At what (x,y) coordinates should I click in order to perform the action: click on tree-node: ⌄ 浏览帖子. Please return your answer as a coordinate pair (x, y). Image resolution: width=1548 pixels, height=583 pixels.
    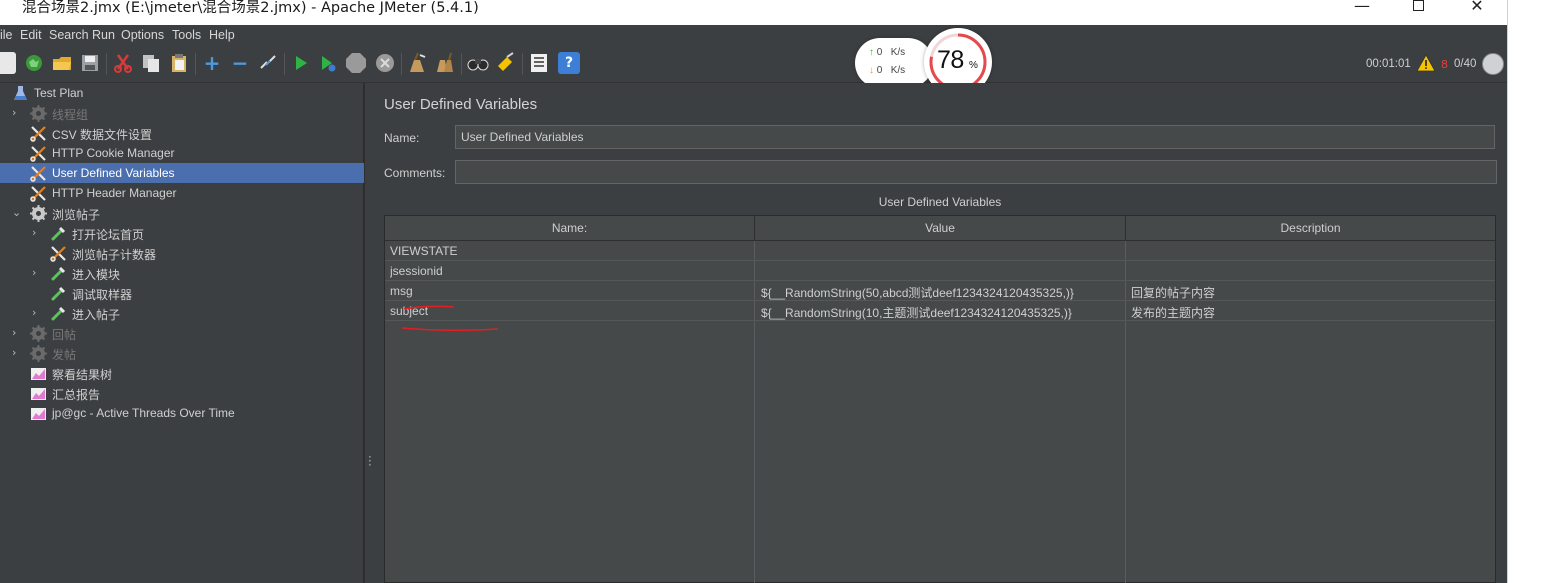
    Looking at the image, I should click on (182, 213).